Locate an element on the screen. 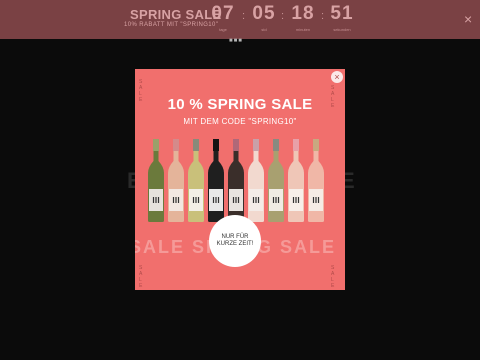 Image resolution: width=480 pixels, height=360 pixels. popup-headline: 10 % SPRING SALE is located at coordinates (240, 104).